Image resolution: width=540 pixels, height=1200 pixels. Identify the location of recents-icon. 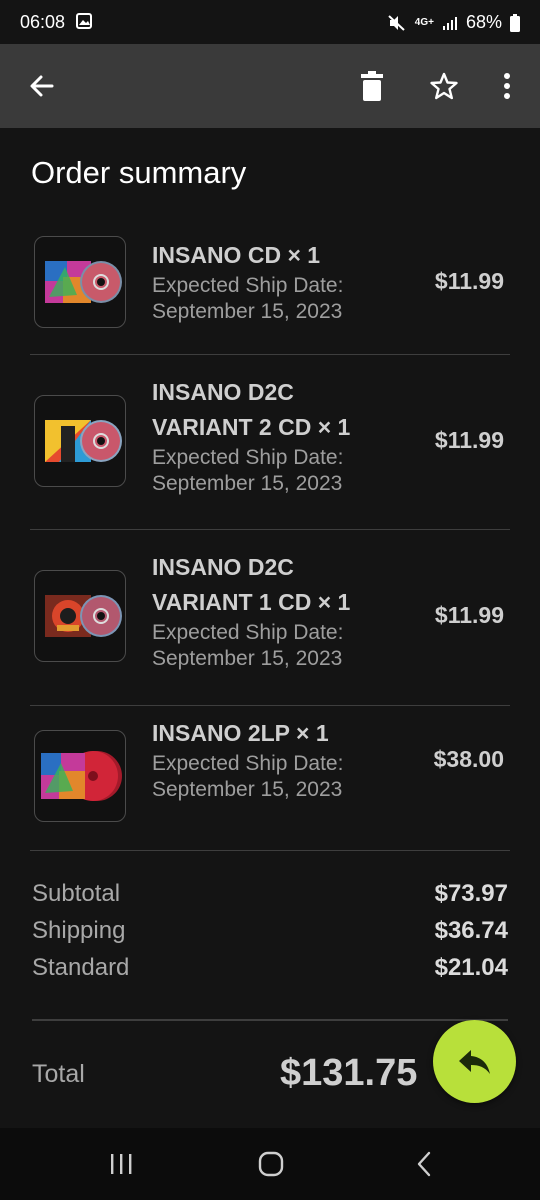
(121, 1164).